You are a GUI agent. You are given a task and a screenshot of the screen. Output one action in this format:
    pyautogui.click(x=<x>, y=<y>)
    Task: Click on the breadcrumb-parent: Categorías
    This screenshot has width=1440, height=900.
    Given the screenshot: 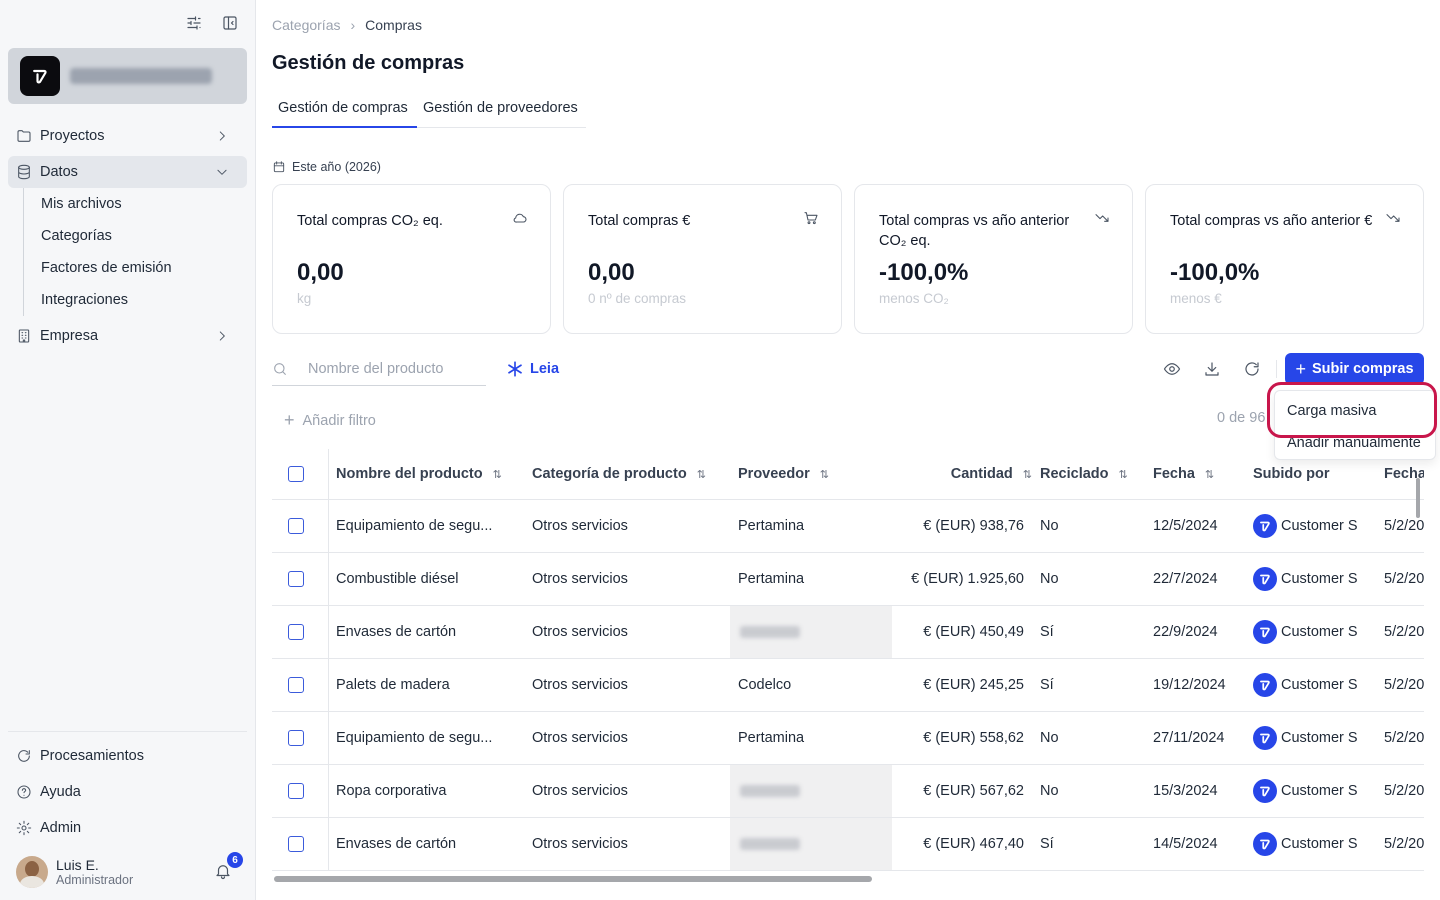 What is the action you would take?
    pyautogui.click(x=306, y=25)
    